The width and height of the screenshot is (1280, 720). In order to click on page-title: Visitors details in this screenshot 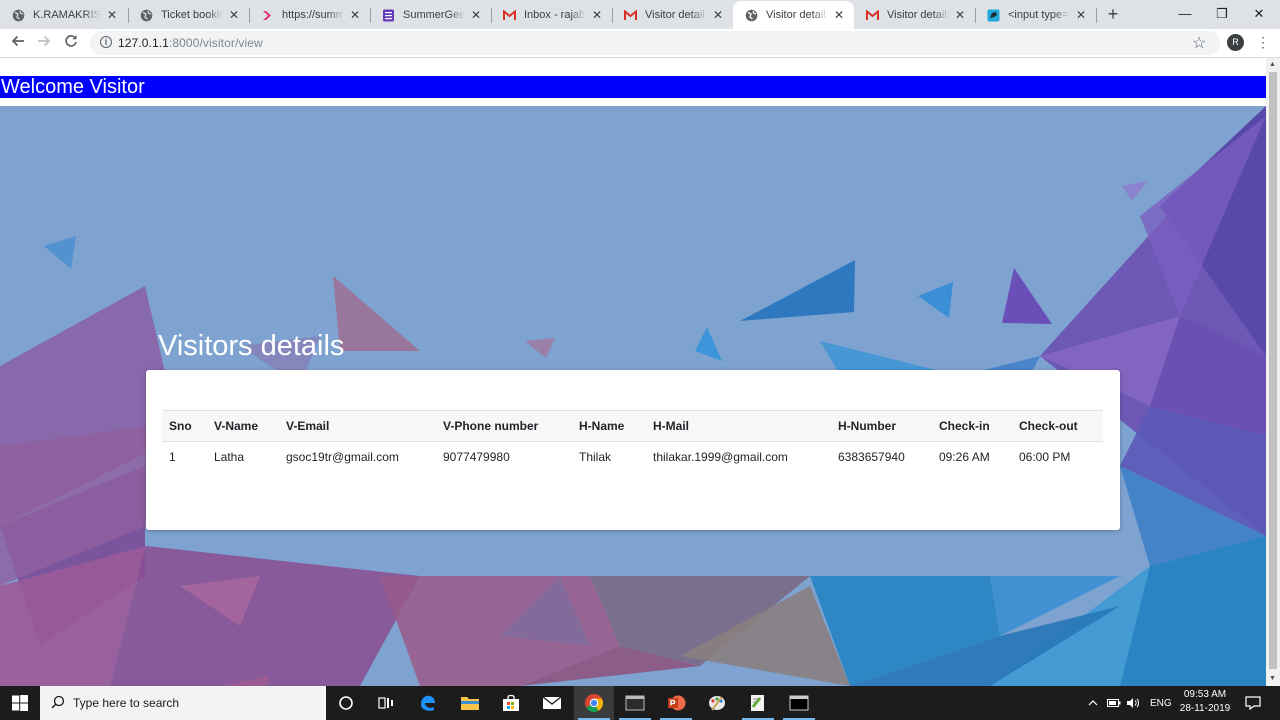, I will do `click(251, 346)`.